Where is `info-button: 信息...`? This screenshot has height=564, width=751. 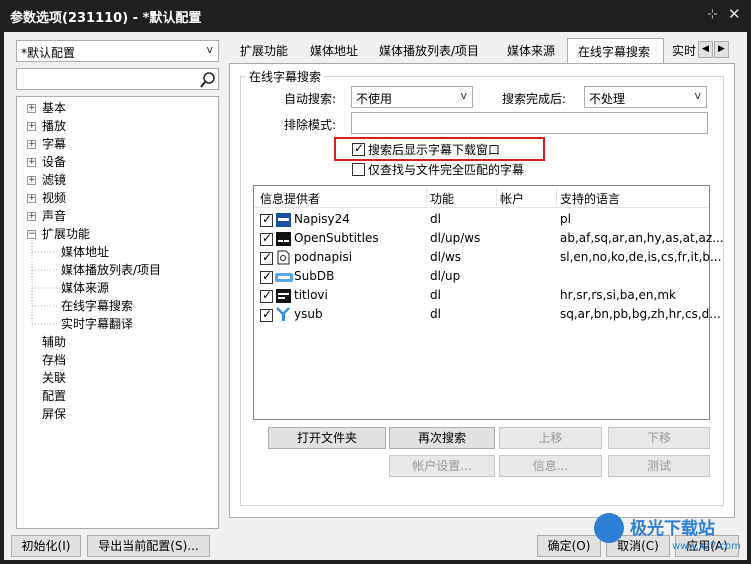
info-button: 信息... is located at coordinates (550, 466).